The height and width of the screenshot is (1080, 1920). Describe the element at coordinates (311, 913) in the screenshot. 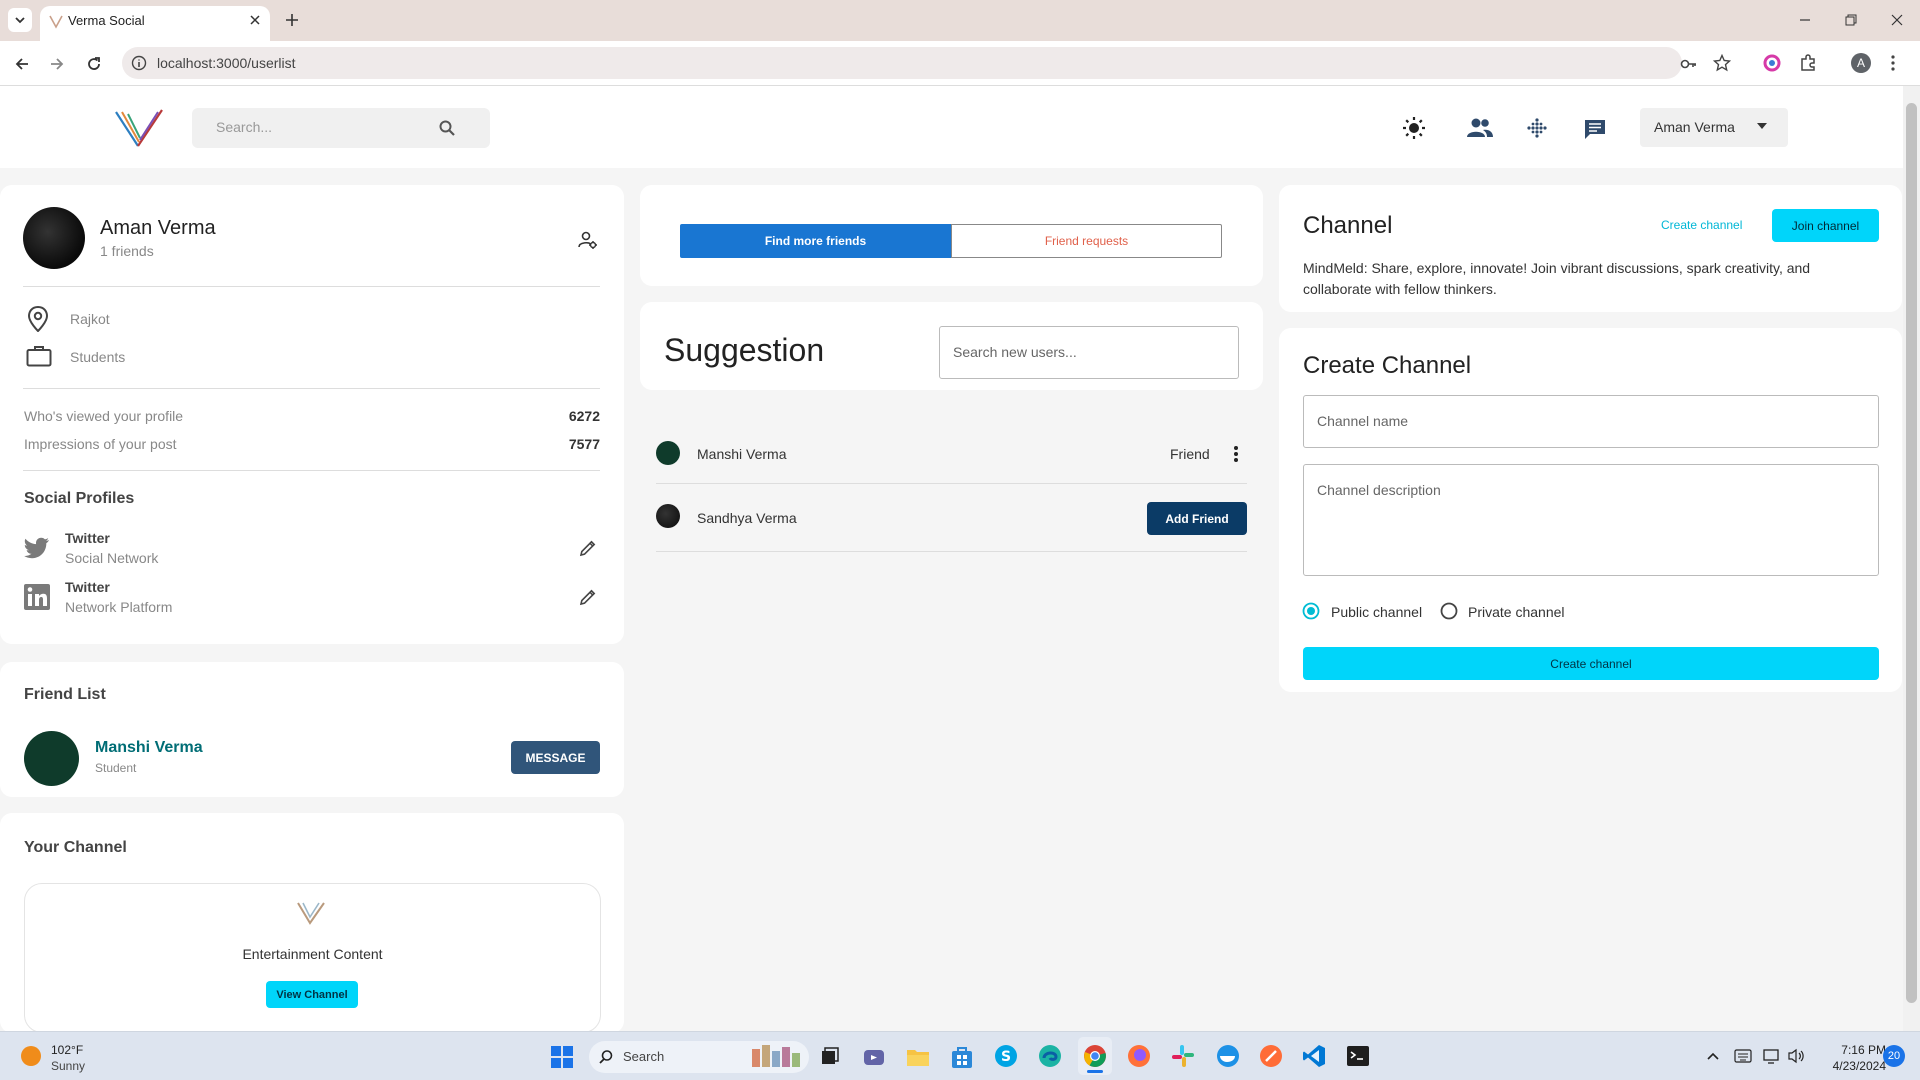

I see `channel-logo-icon` at that location.